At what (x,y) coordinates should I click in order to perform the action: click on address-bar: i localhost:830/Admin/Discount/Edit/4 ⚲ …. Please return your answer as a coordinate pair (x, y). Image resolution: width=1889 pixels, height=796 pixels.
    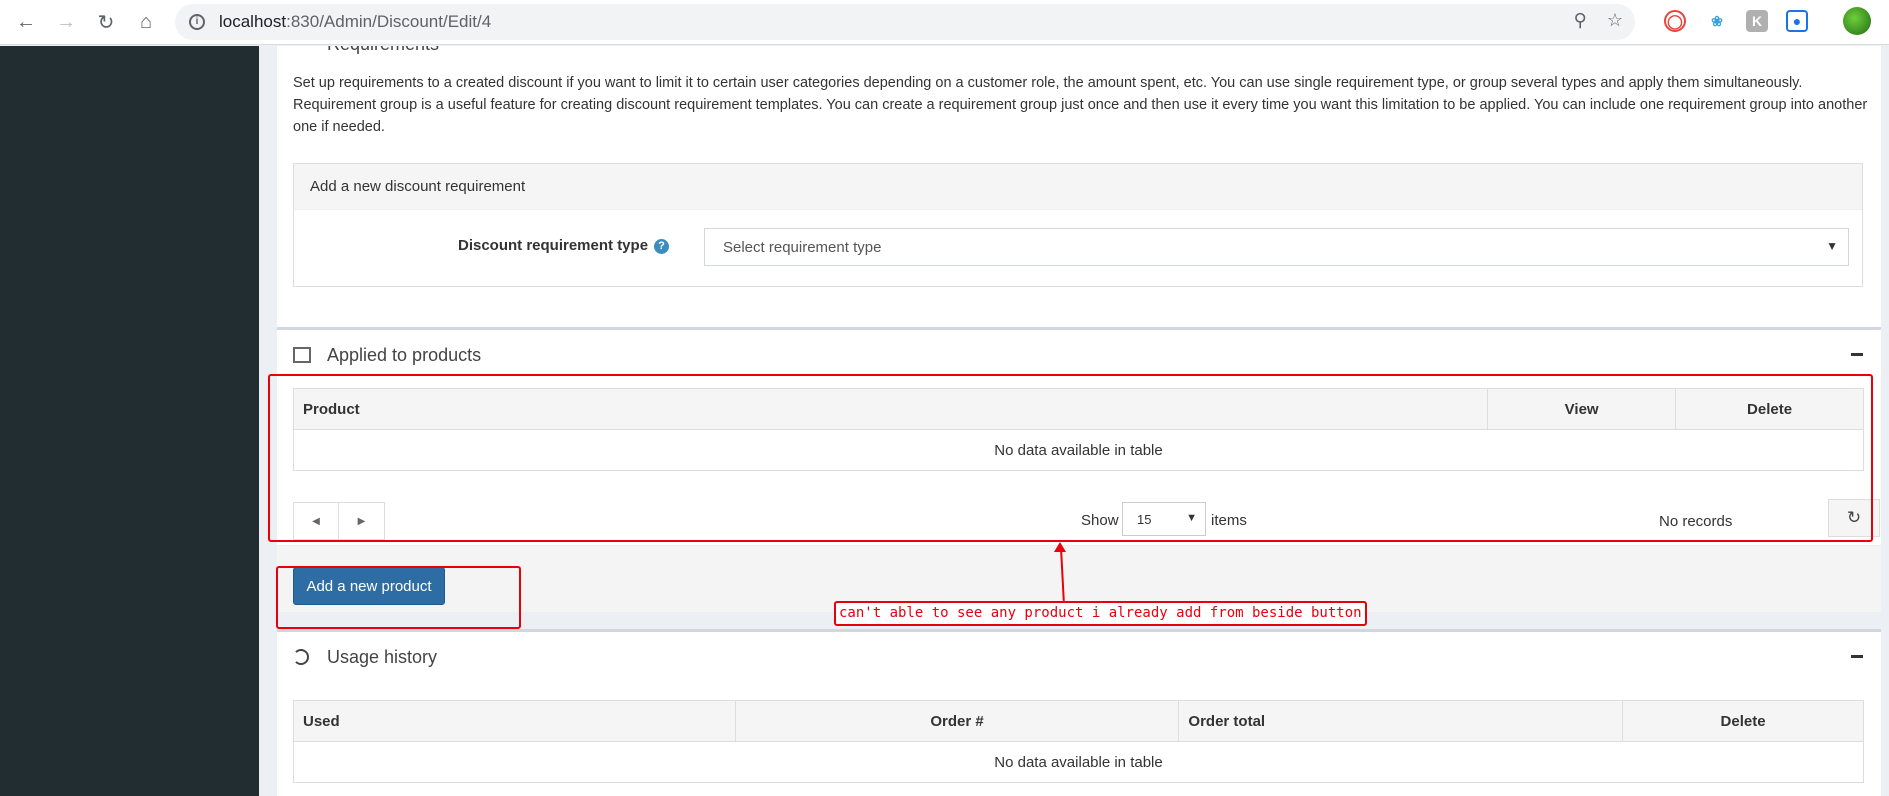
    Looking at the image, I should click on (905, 22).